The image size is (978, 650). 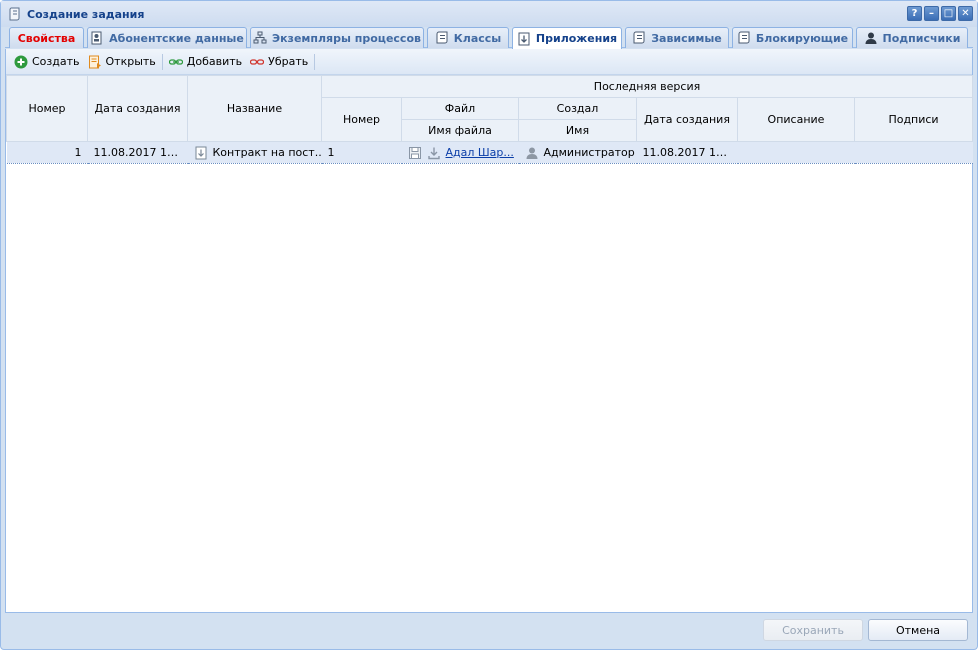 What do you see at coordinates (914, 13) in the screenshot?
I see `help-button: ?` at bounding box center [914, 13].